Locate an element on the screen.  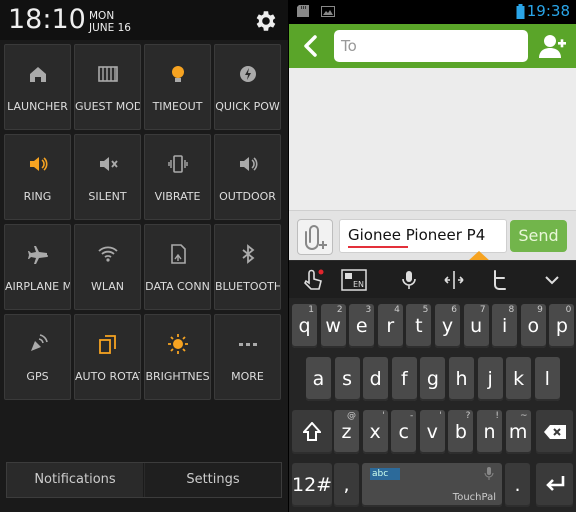
key-hint: ~ is located at coordinates (524, 416).